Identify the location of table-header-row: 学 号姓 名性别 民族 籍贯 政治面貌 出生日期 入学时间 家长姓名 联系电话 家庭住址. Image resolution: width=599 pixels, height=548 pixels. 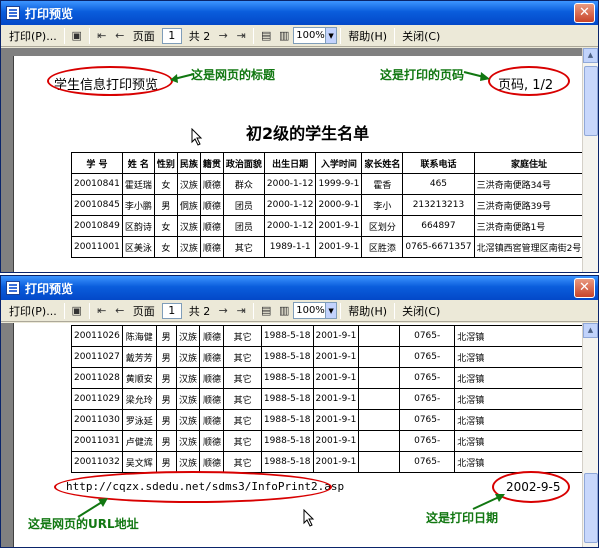
(327, 163).